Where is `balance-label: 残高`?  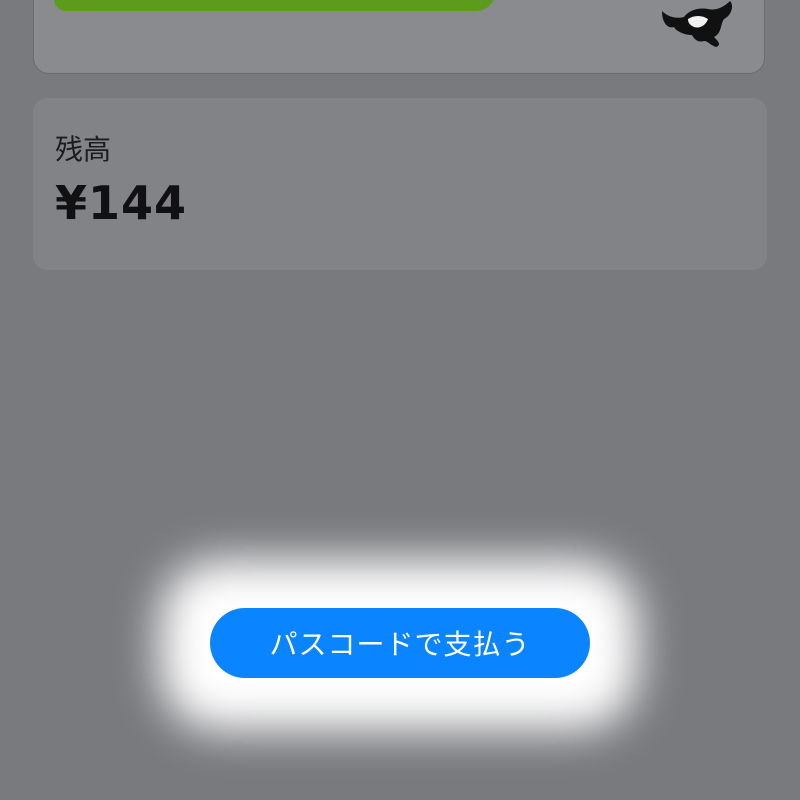 balance-label: 残高 is located at coordinates (83, 149).